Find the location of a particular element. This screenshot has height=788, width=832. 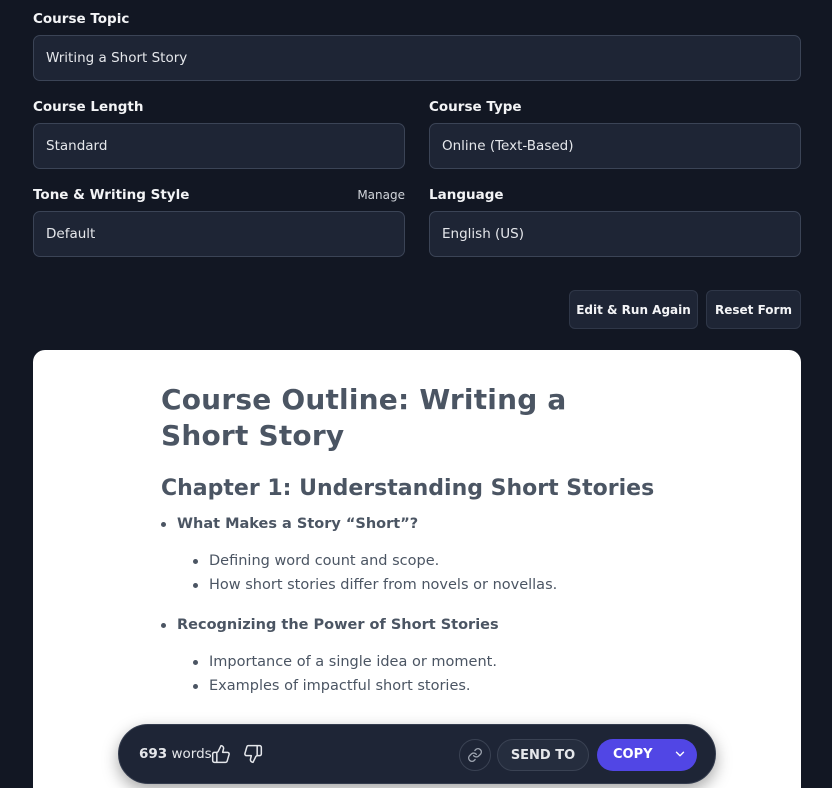

thumbs-up-icon is located at coordinates (221, 754).